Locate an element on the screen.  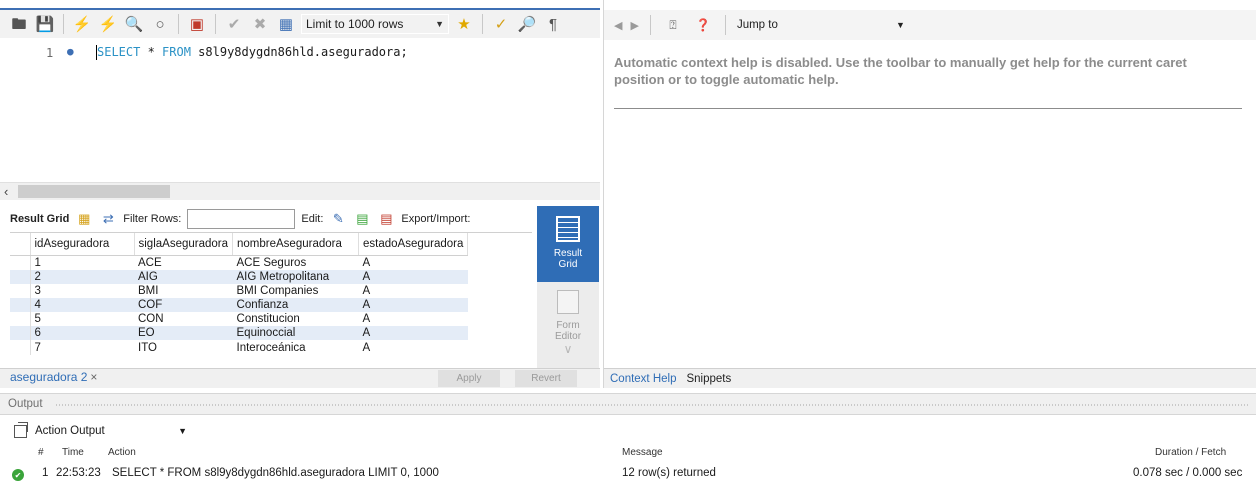
cell: Interoceánica is located at coordinates (295, 347).